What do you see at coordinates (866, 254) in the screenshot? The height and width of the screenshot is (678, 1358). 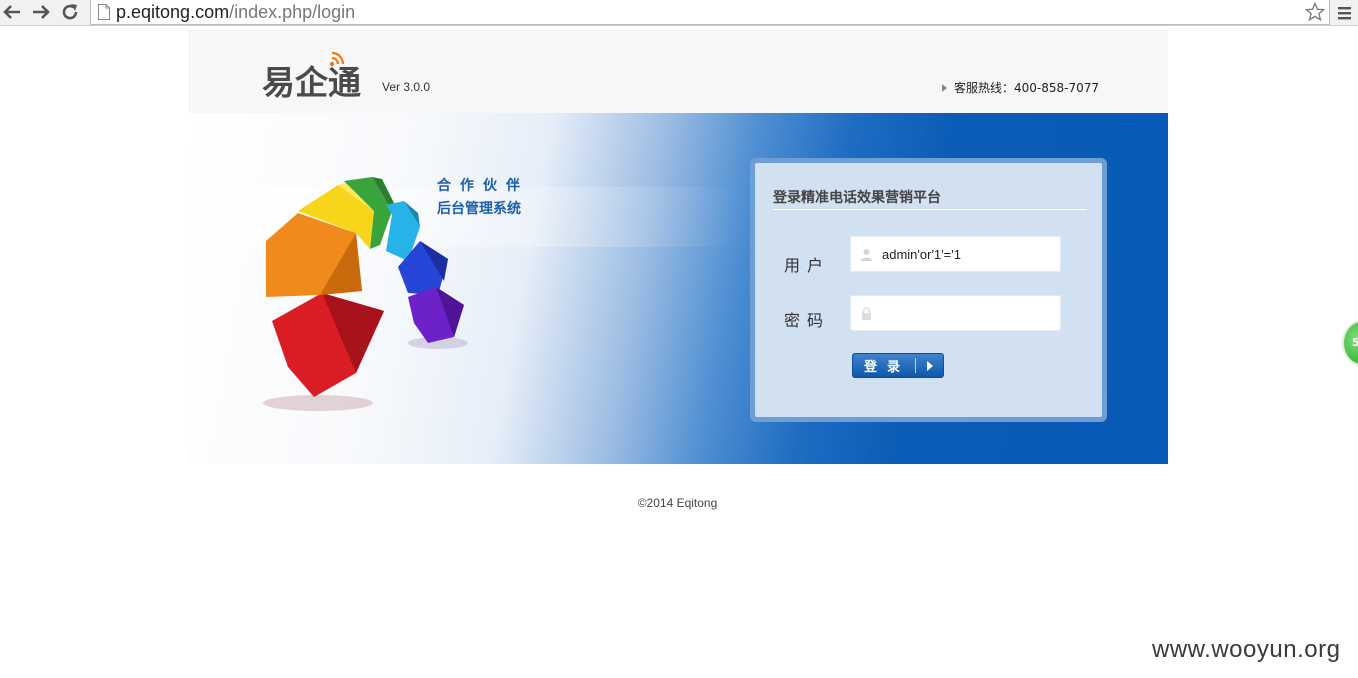 I see `user-icon` at bounding box center [866, 254].